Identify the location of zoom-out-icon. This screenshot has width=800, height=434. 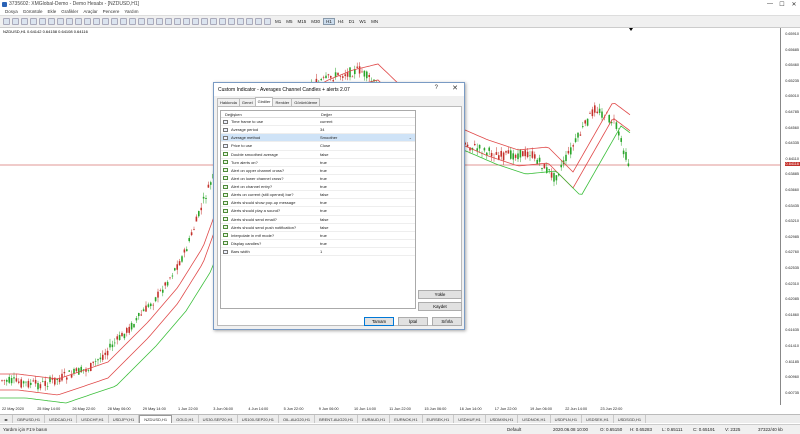
(123, 21).